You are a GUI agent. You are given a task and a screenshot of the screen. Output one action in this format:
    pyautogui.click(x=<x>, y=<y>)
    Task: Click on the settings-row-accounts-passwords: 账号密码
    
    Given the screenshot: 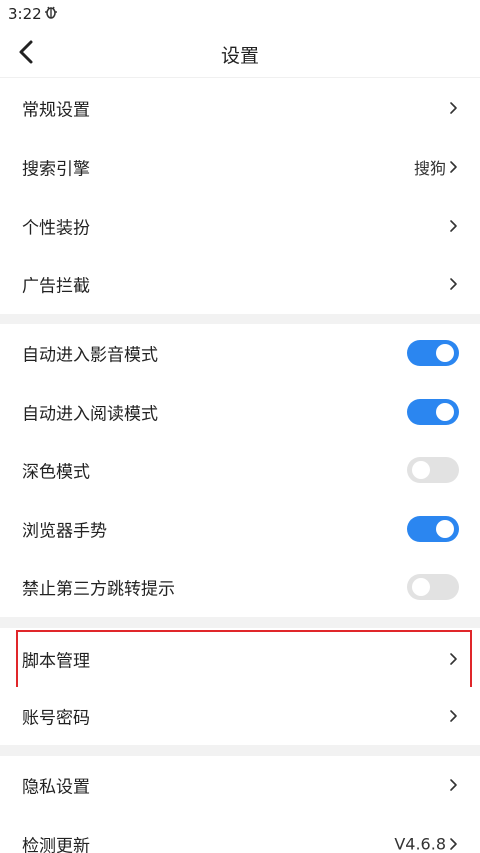 What is the action you would take?
    pyautogui.click(x=240, y=716)
    